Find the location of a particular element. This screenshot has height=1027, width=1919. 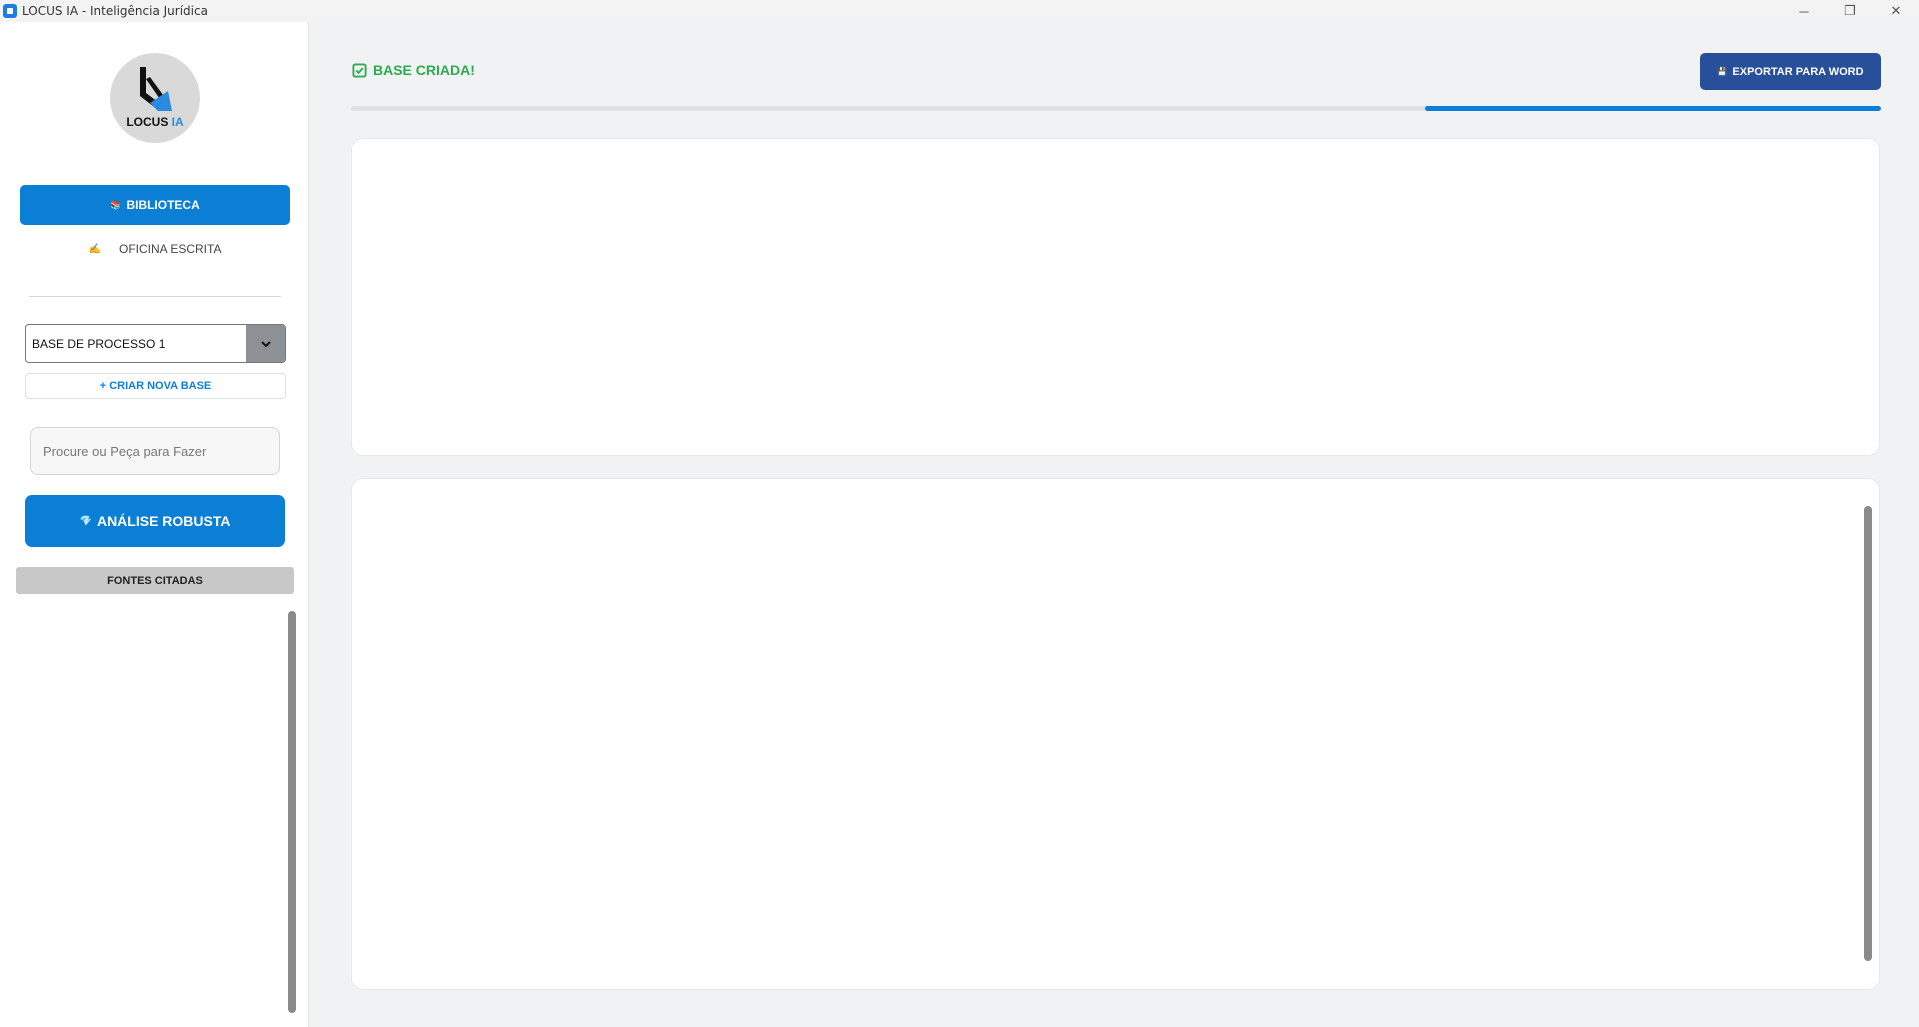

logo-text-accent: IA is located at coordinates (177, 122).